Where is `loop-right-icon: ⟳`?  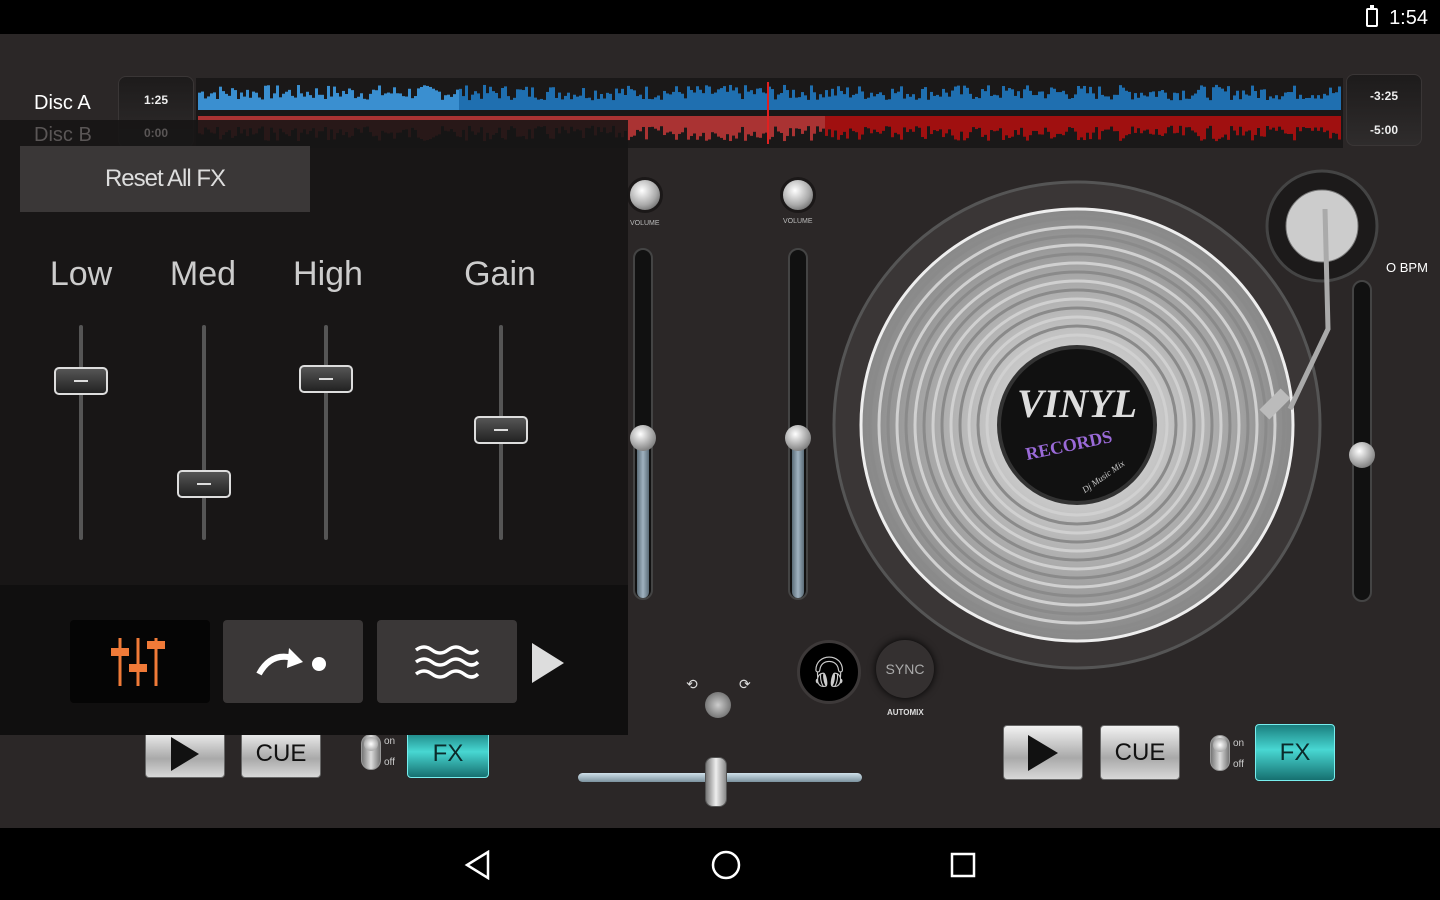
loop-right-icon: ⟳ is located at coordinates (745, 684).